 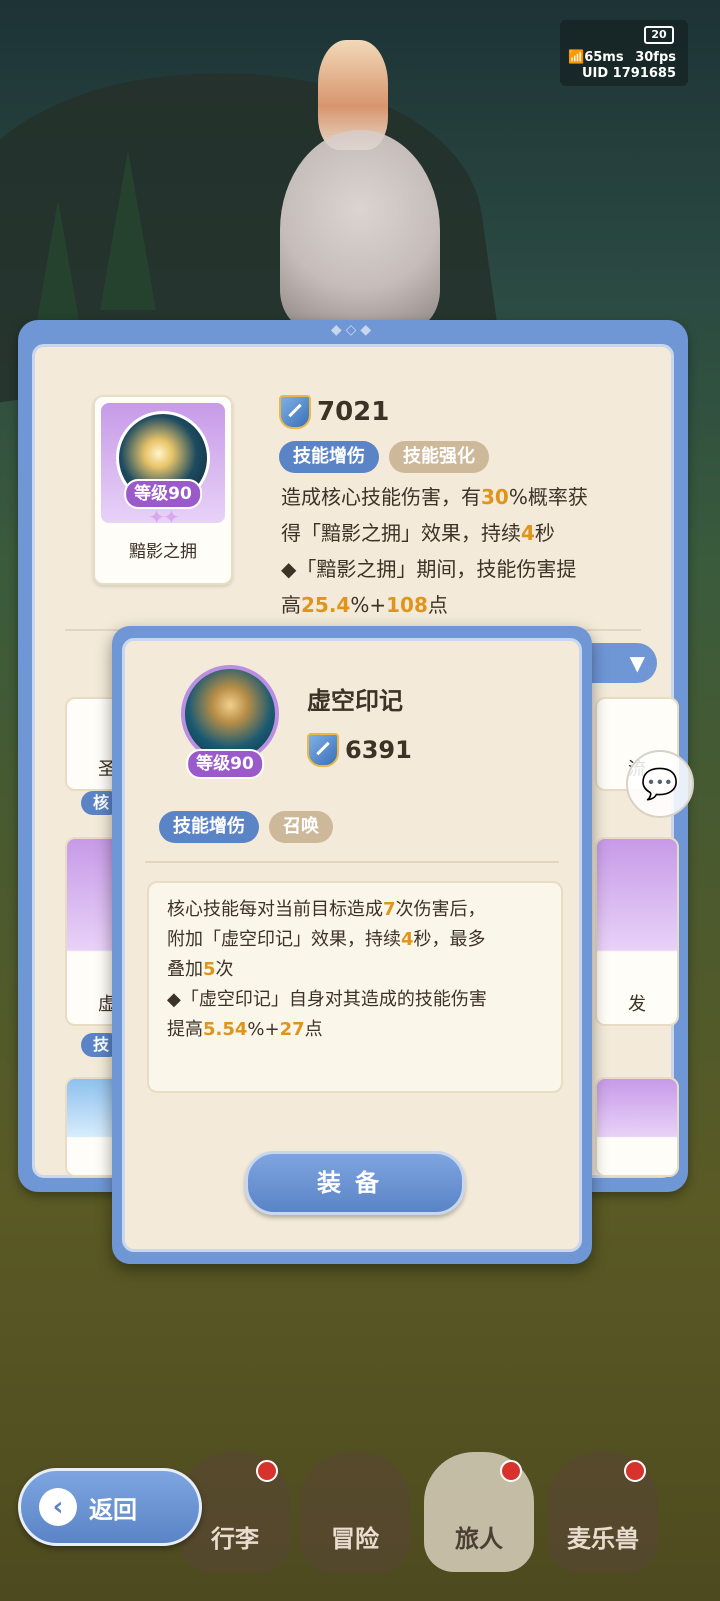 What do you see at coordinates (384, 457) in the screenshot?
I see `tag-list: 技能增伤 技能强化` at bounding box center [384, 457].